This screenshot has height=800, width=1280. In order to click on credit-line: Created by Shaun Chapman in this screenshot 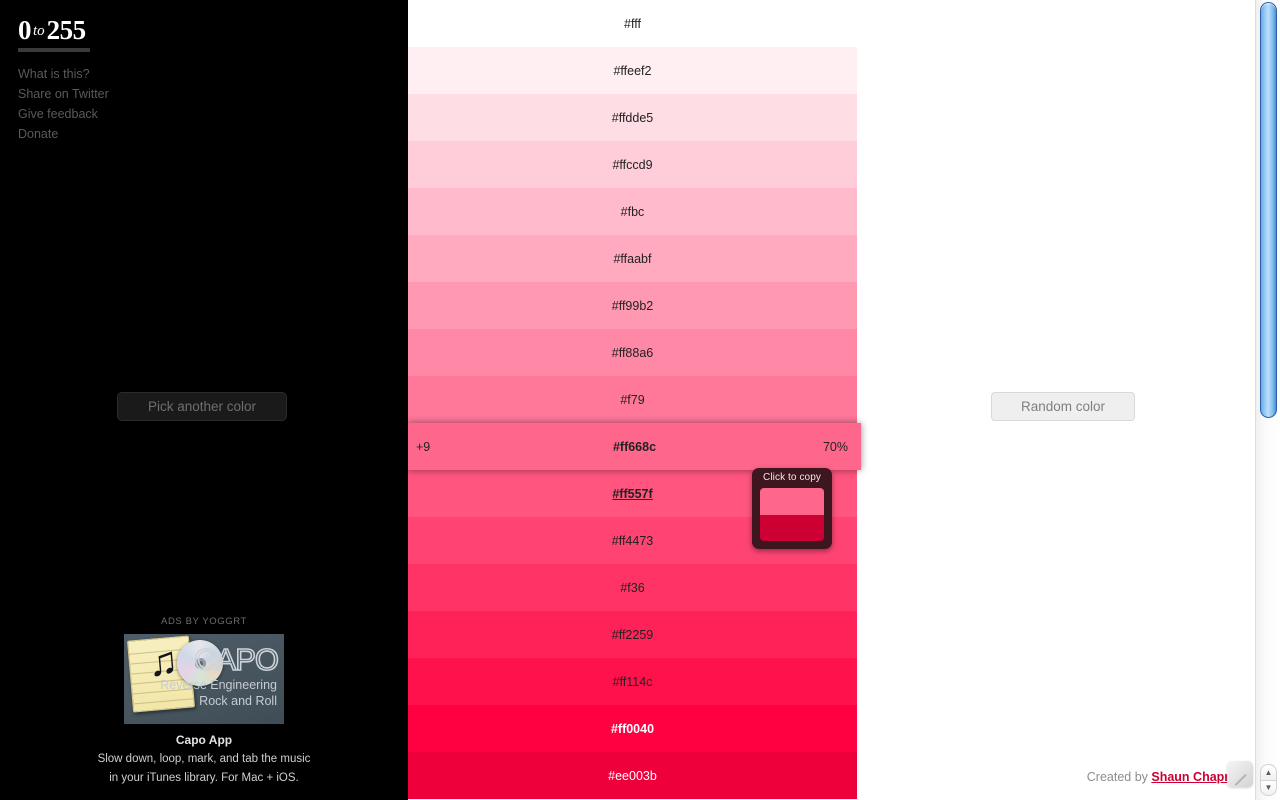, I will do `click(1168, 777)`.